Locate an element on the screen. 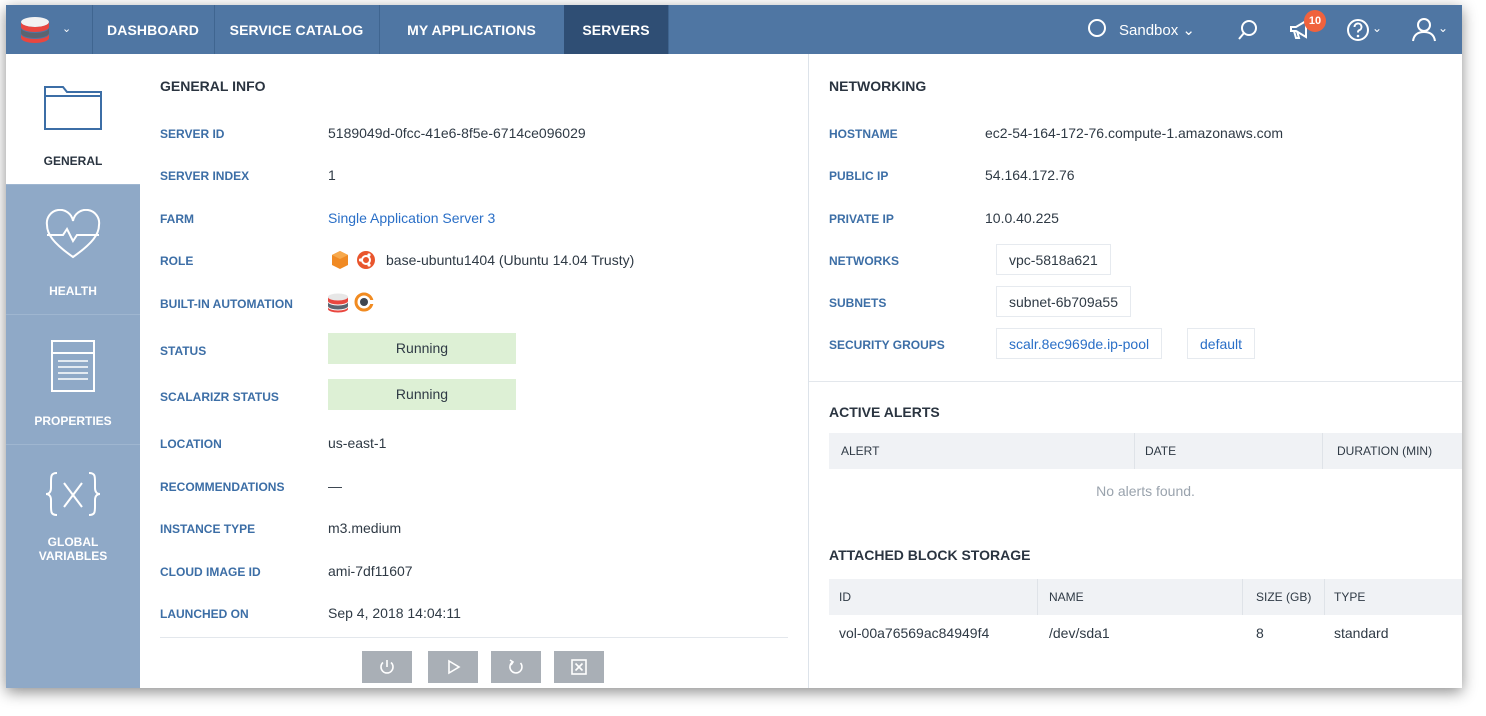 This screenshot has width=1486, height=716. column-header-size: SIZE (GB) is located at coordinates (1283, 597).